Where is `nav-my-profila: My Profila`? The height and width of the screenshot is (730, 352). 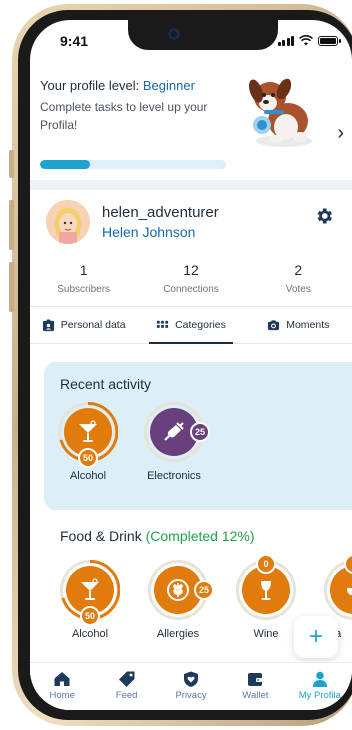
nav-my-profila: My Profila is located at coordinates (320, 686).